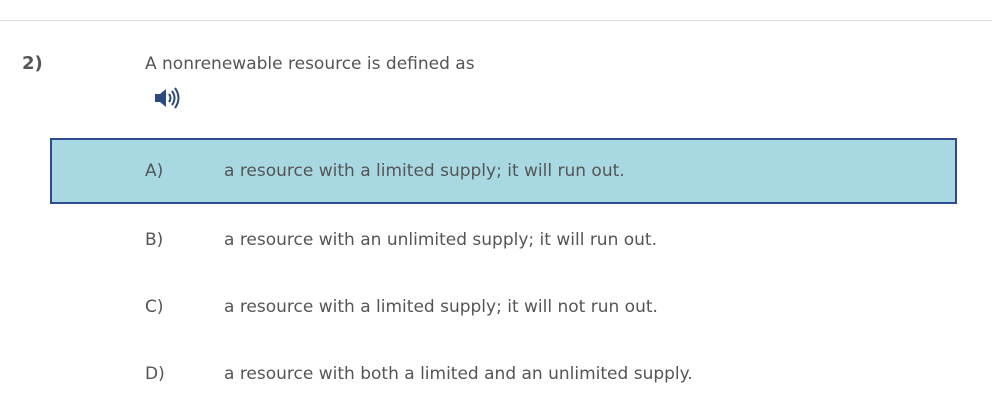 Image resolution: width=992 pixels, height=408 pixels. What do you see at coordinates (168, 98) in the screenshot?
I see `speaker-icon` at bounding box center [168, 98].